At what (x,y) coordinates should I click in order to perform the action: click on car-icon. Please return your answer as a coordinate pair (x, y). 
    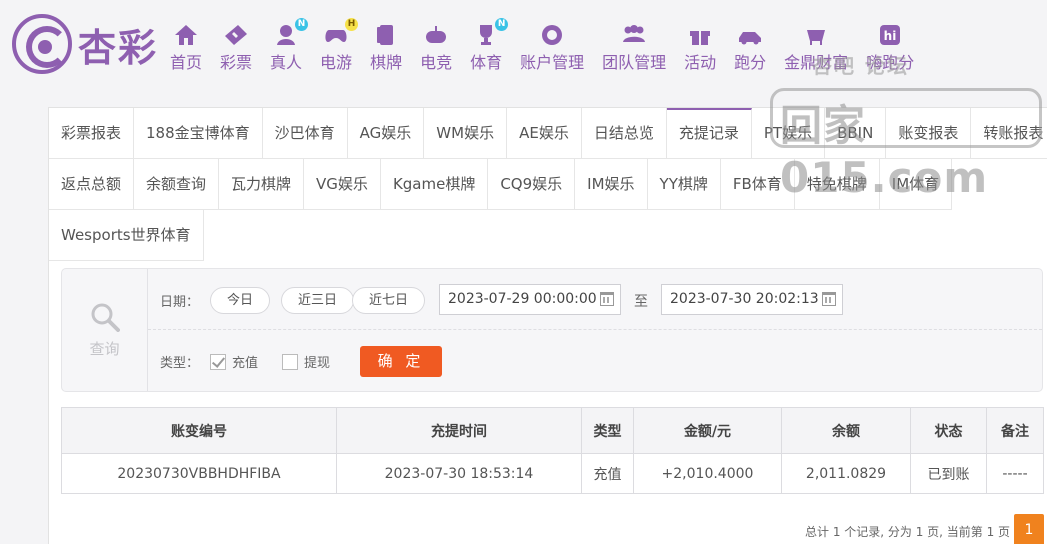
    Looking at the image, I should click on (750, 35).